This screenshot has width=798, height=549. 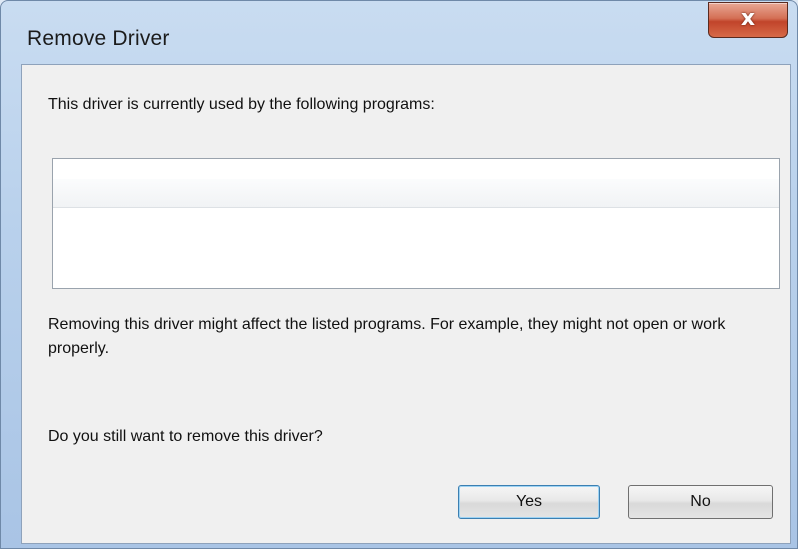 I want to click on close-button: x, so click(x=748, y=20).